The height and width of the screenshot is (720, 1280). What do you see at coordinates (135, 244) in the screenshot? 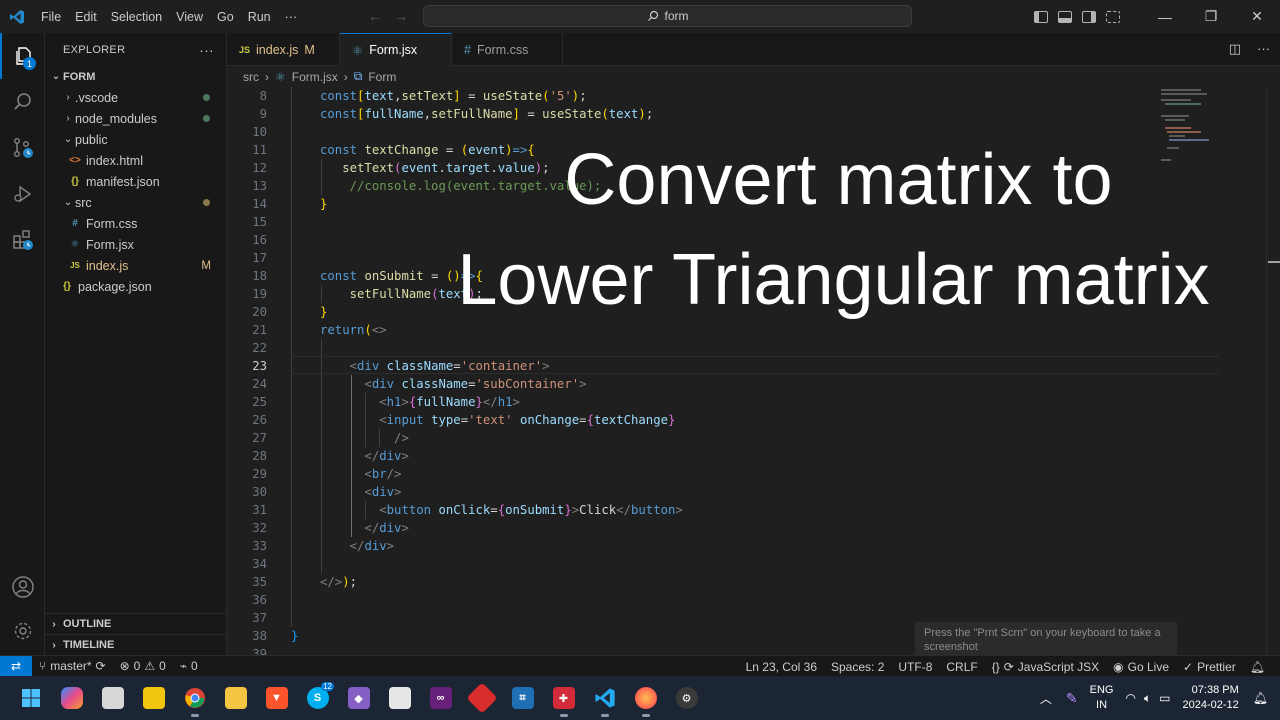
I see `tree-item-form-jsx: ⚛ Form.jsx` at bounding box center [135, 244].